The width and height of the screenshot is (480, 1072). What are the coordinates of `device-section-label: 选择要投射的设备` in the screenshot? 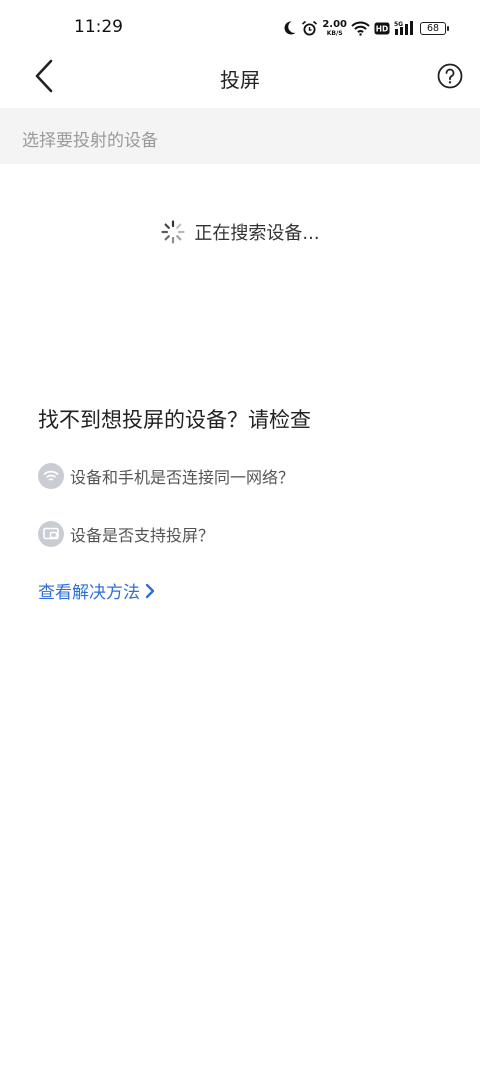 It's located at (90, 141).